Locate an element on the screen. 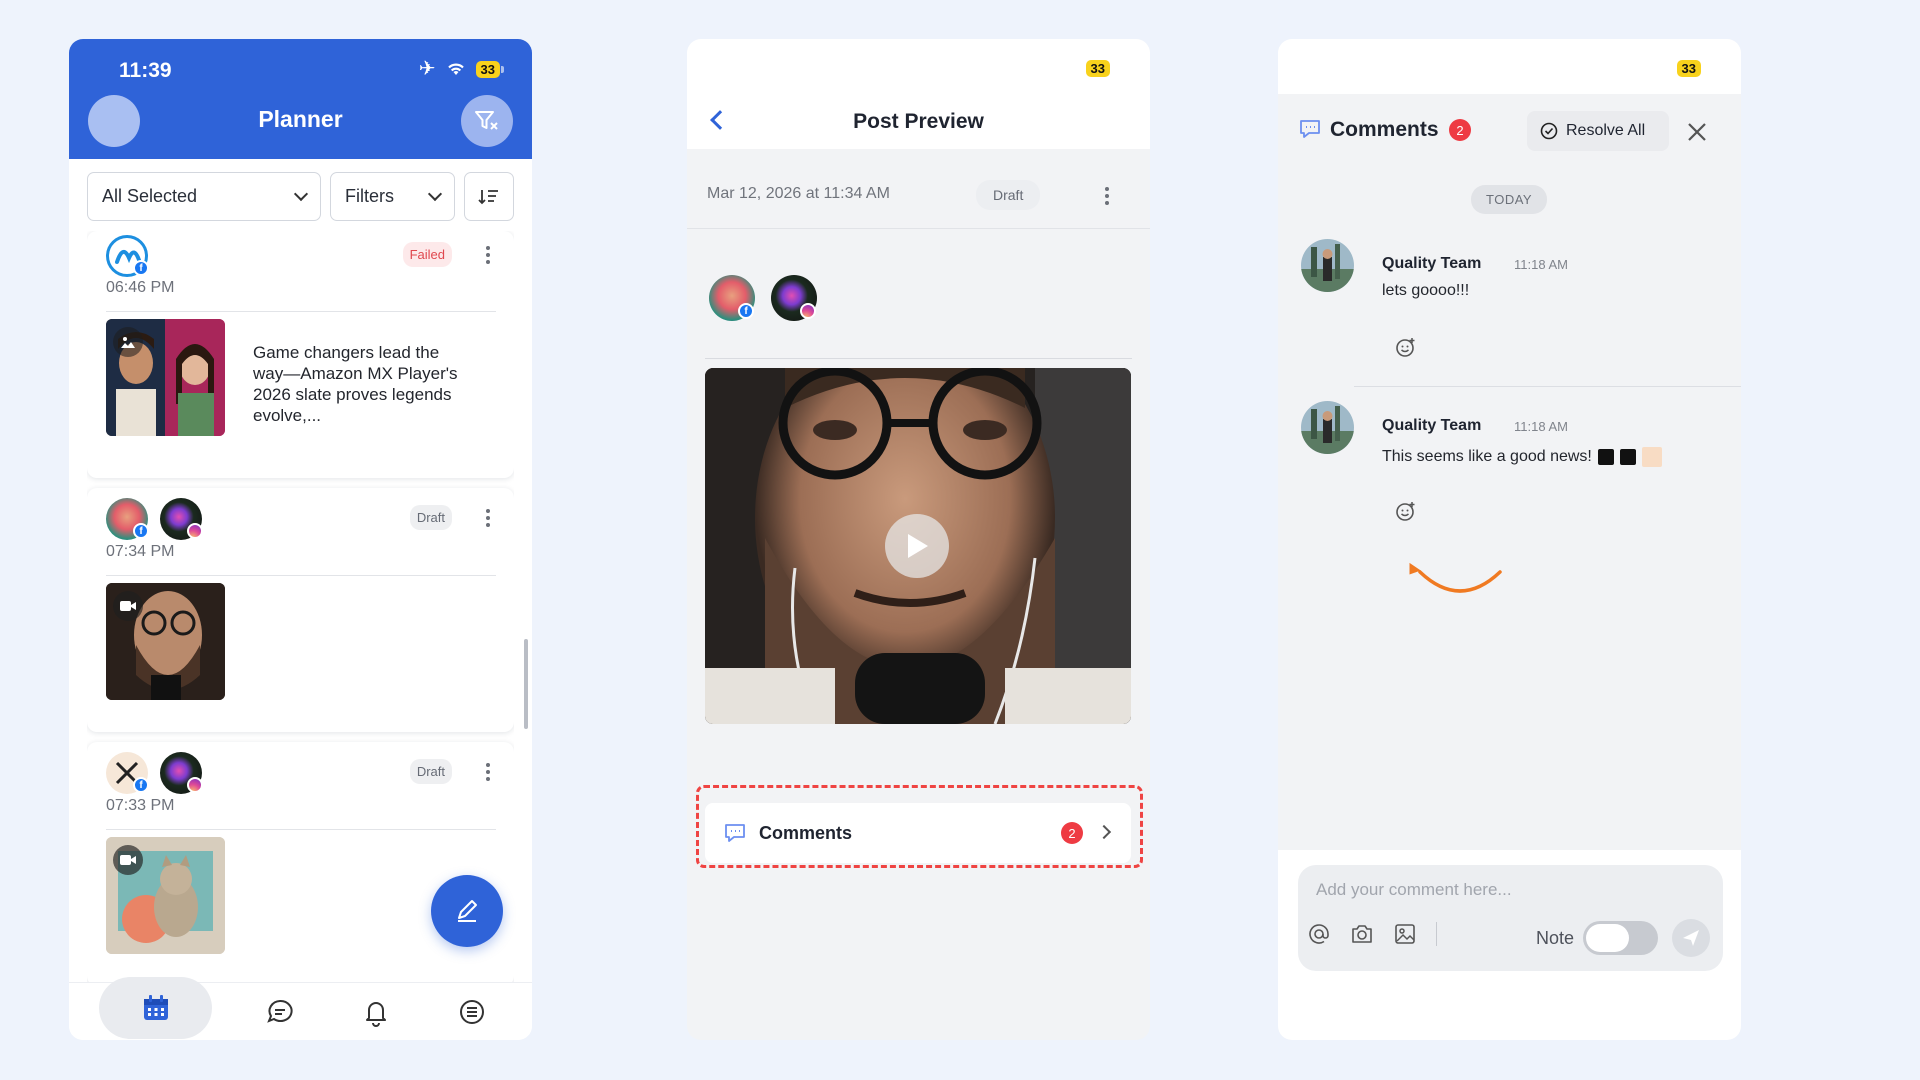  planner-toolbar: All Selected Filters is located at coordinates (302, 197).